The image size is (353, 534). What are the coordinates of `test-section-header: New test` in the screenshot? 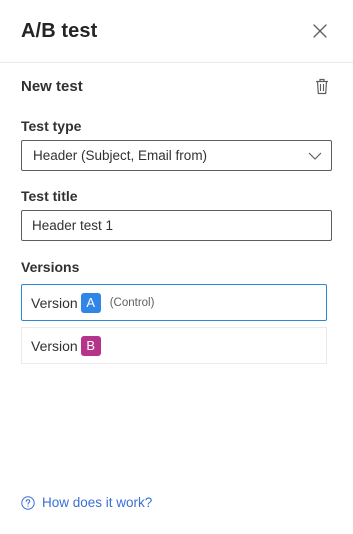 It's located at (176, 86).